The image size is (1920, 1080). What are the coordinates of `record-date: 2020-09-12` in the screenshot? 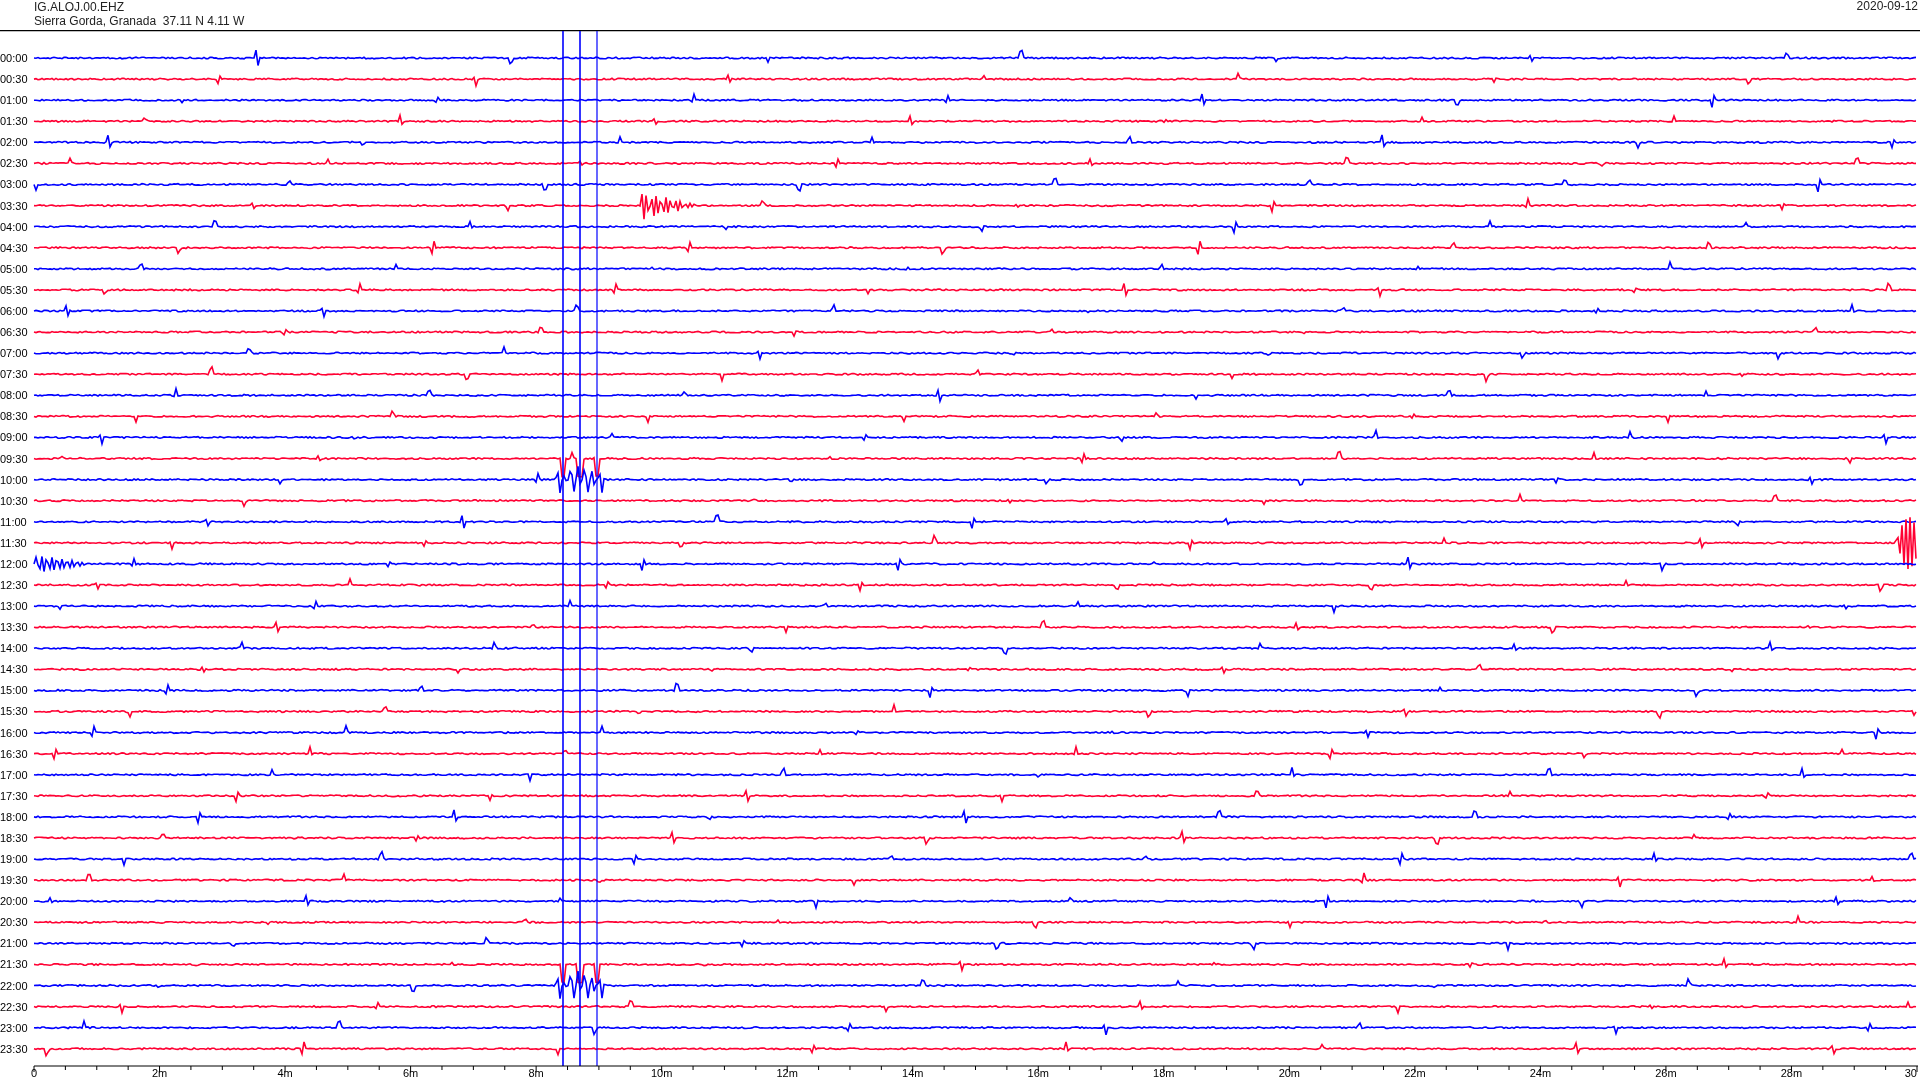 It's located at (1887, 7).